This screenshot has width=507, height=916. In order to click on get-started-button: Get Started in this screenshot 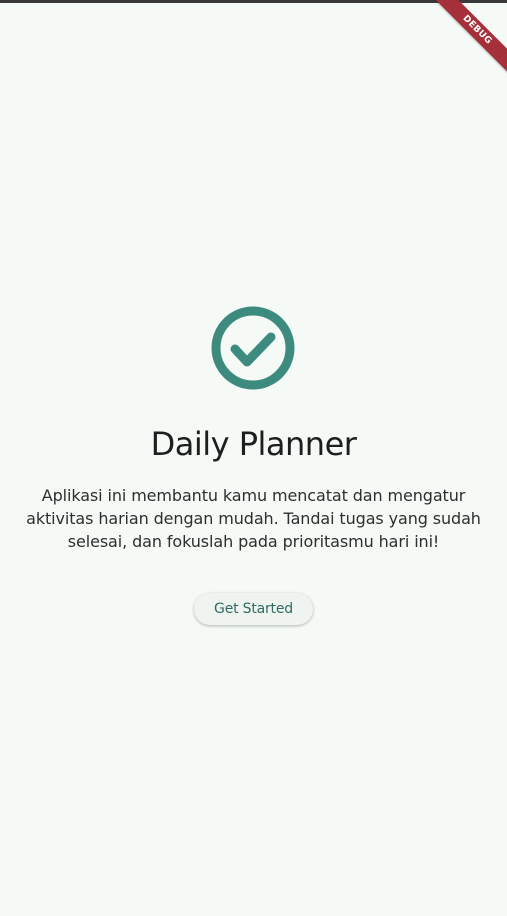, I will do `click(253, 609)`.